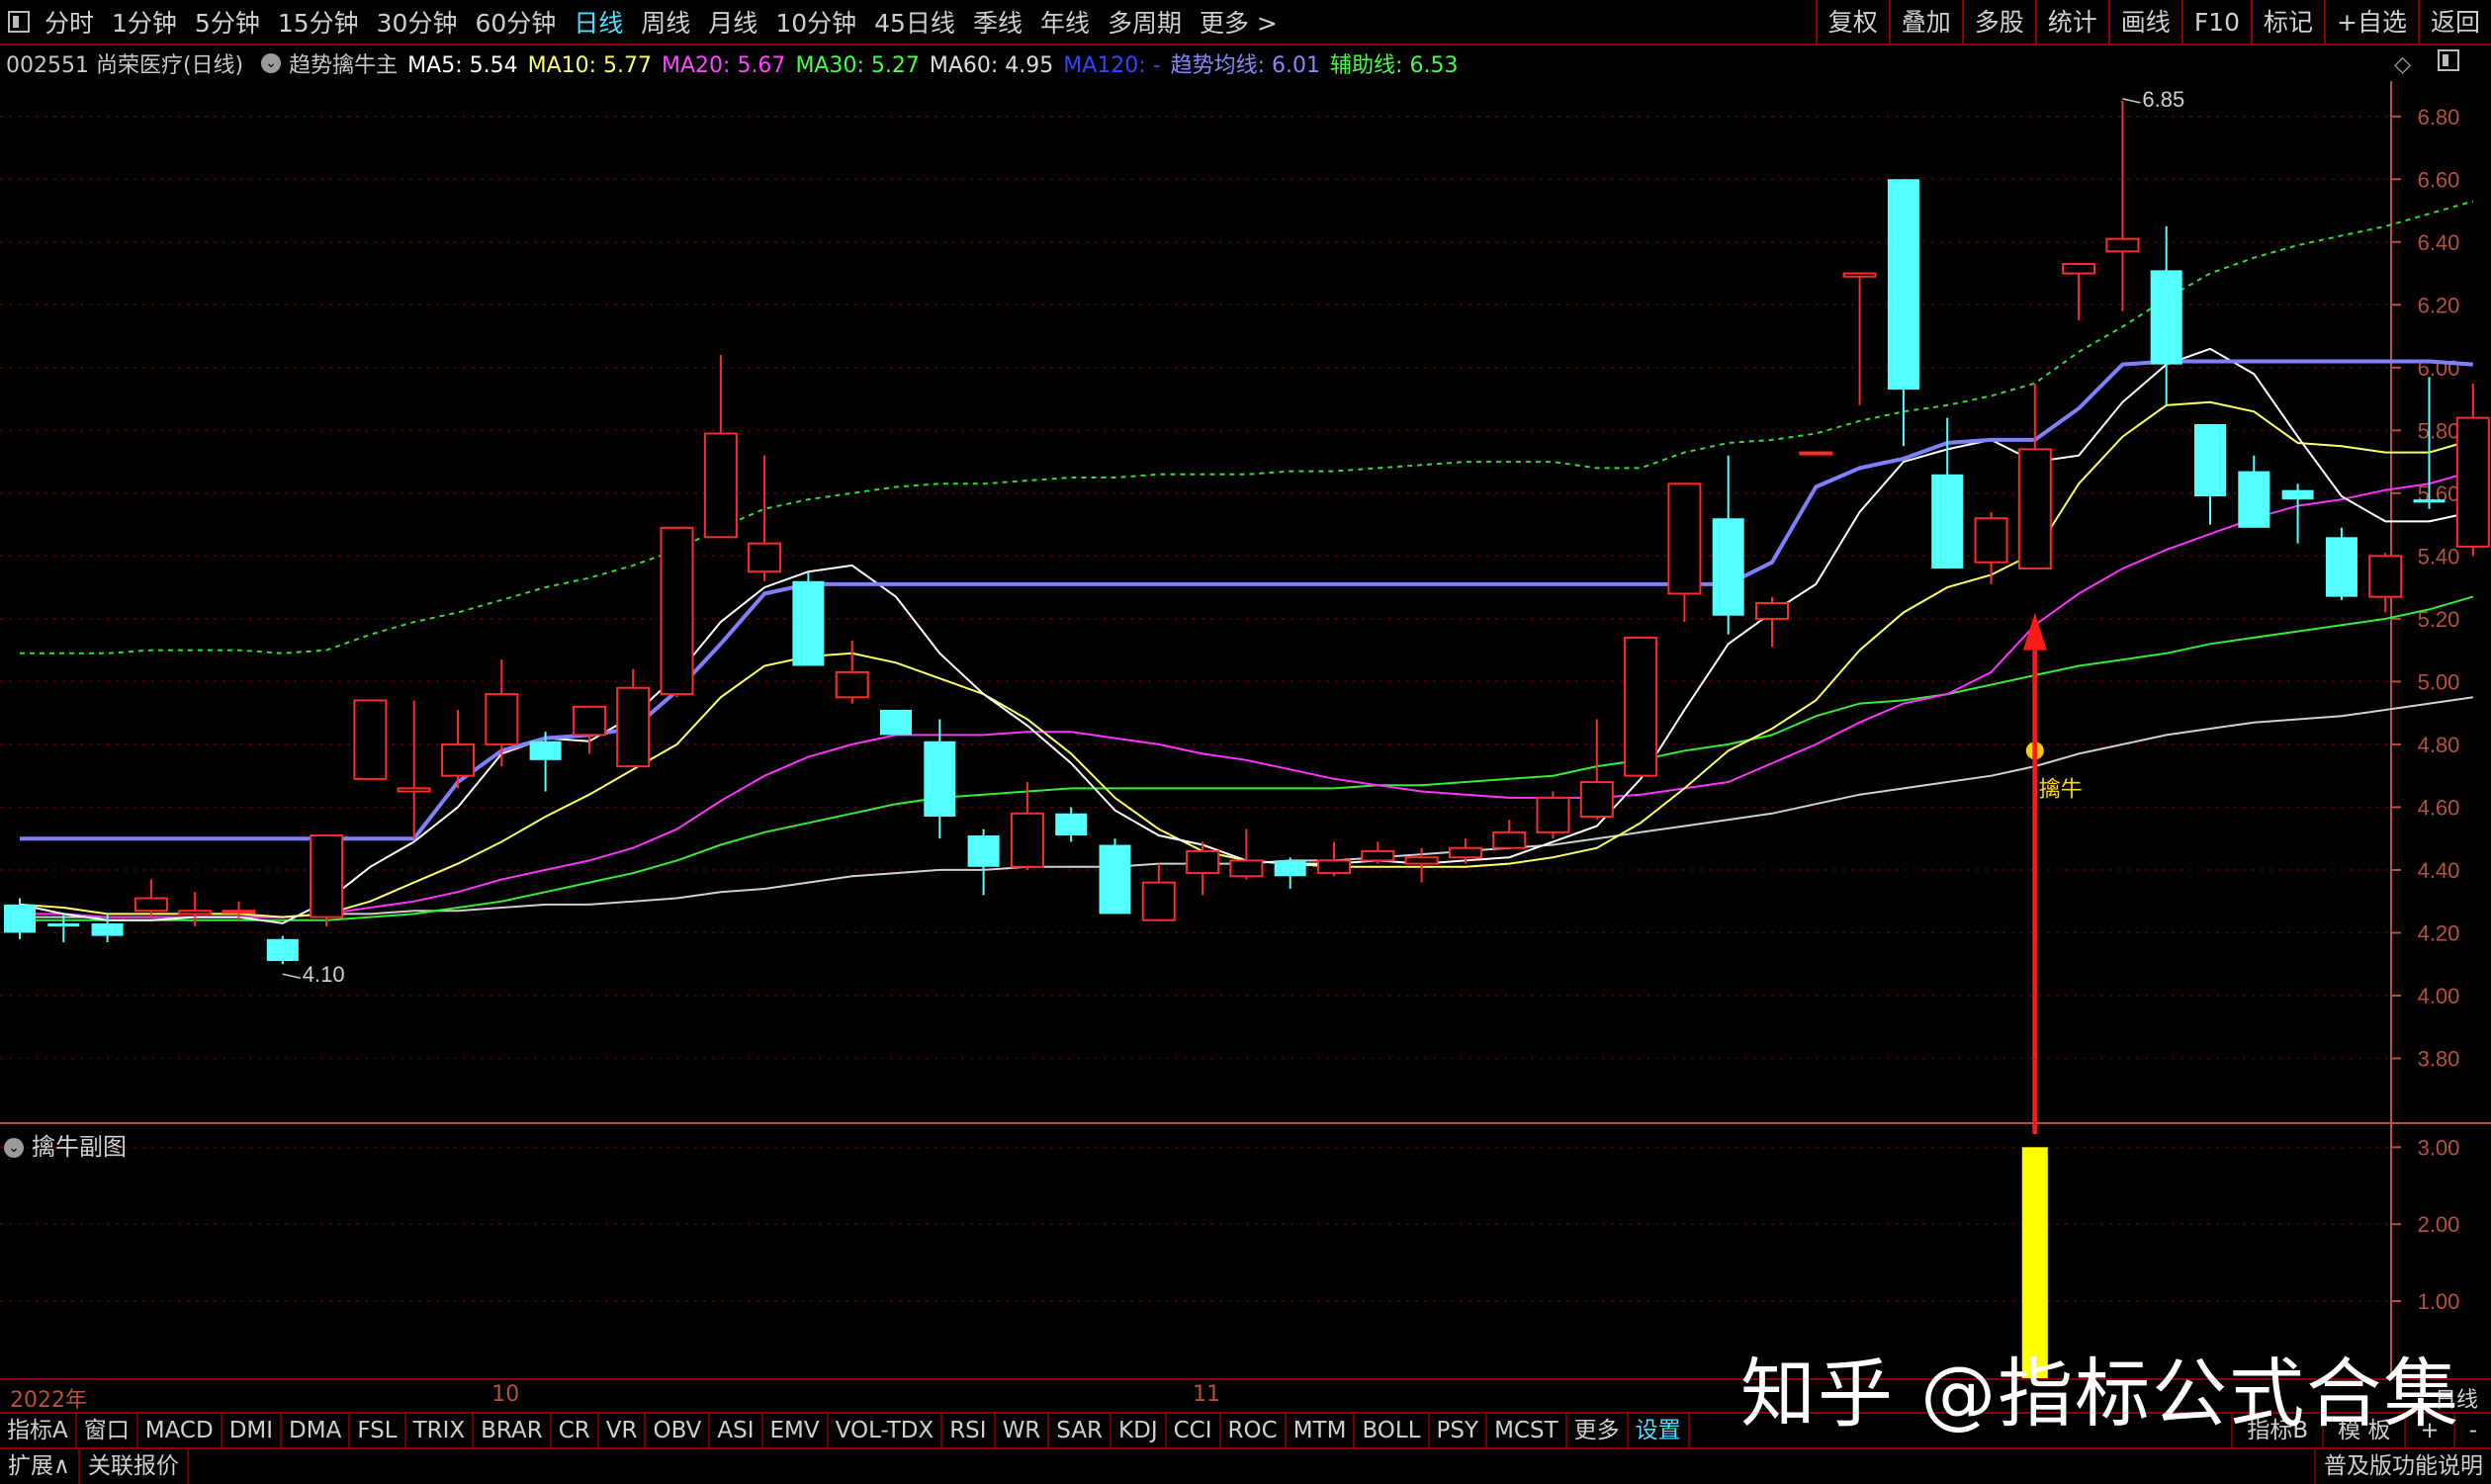 The width and height of the screenshot is (2491, 1484). I want to click on indicator-tab-10: OBV, so click(678, 1430).